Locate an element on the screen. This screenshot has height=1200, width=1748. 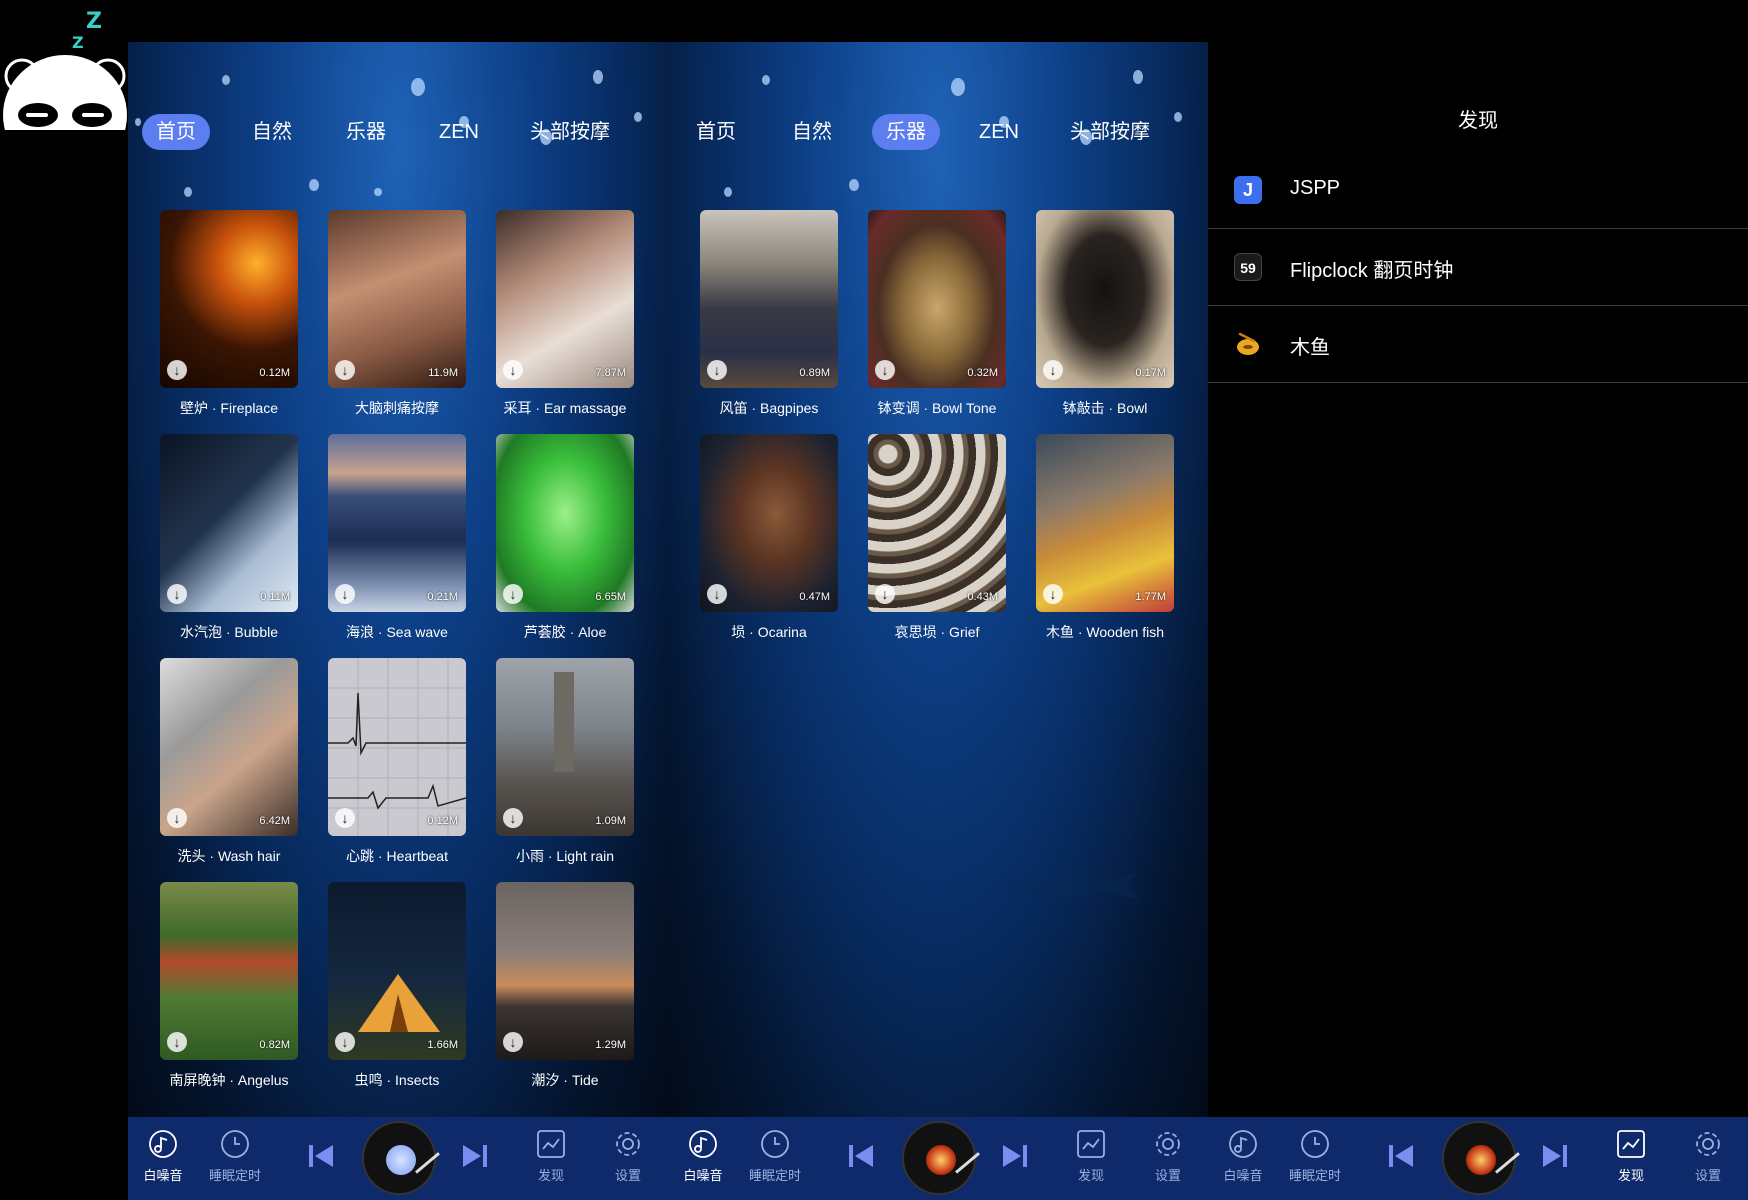
file-size: 1.77M is located at coordinates (1150, 597).